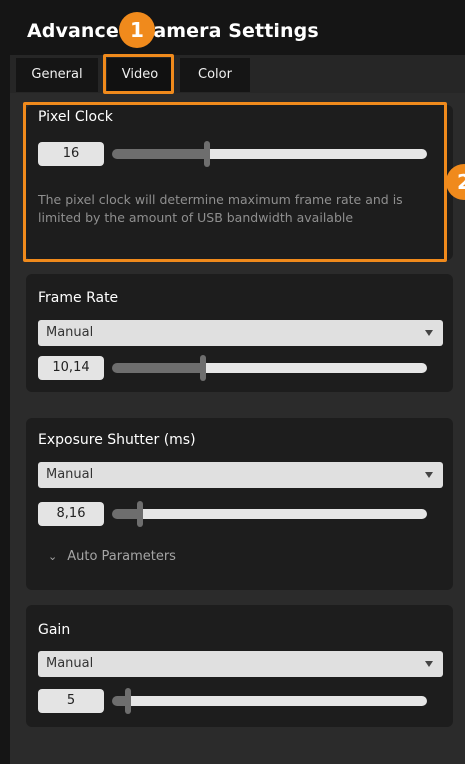 The width and height of the screenshot is (465, 764). Describe the element at coordinates (121, 556) in the screenshot. I see `auto-parameters-label: Auto Parameters` at that location.